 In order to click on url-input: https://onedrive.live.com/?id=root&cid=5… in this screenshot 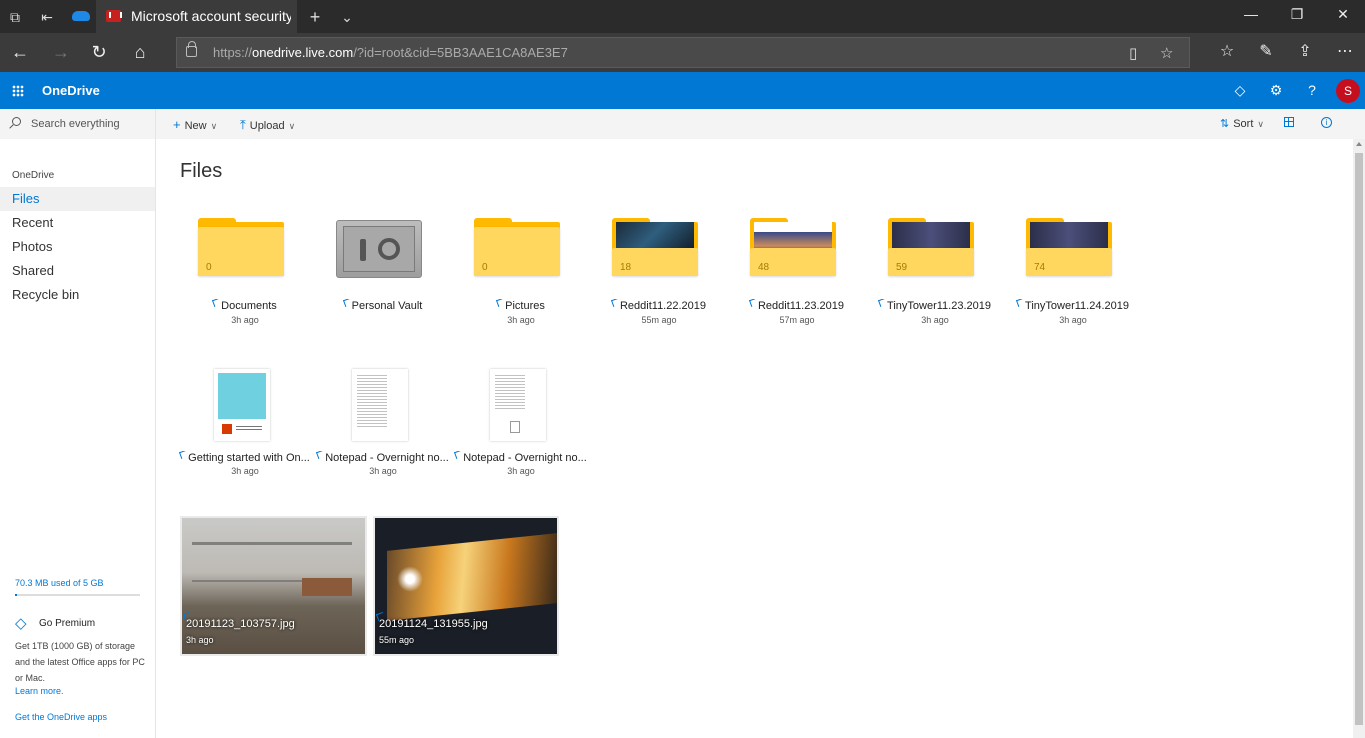, I will do `click(683, 52)`.